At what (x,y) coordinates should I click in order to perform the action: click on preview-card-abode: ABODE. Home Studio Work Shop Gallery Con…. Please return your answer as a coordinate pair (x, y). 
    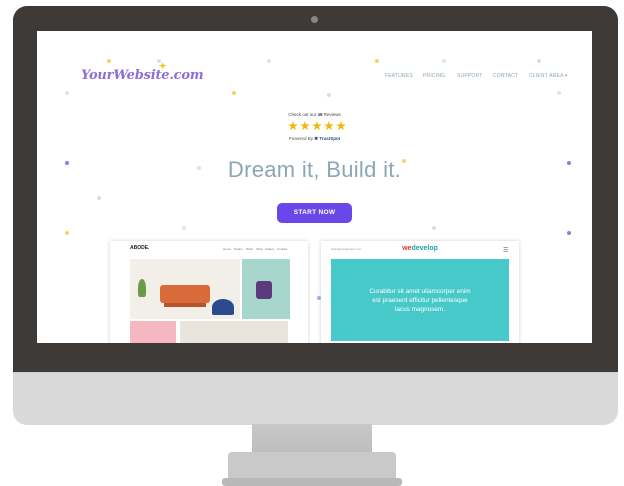
    Looking at the image, I should click on (209, 292).